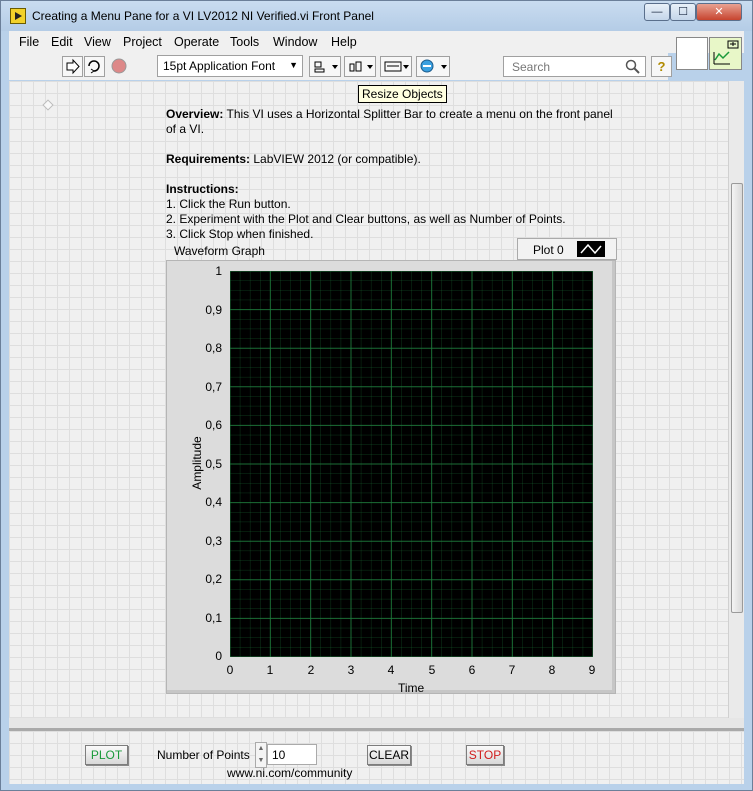  What do you see at coordinates (719, 12) in the screenshot?
I see `close-button: ✕` at bounding box center [719, 12].